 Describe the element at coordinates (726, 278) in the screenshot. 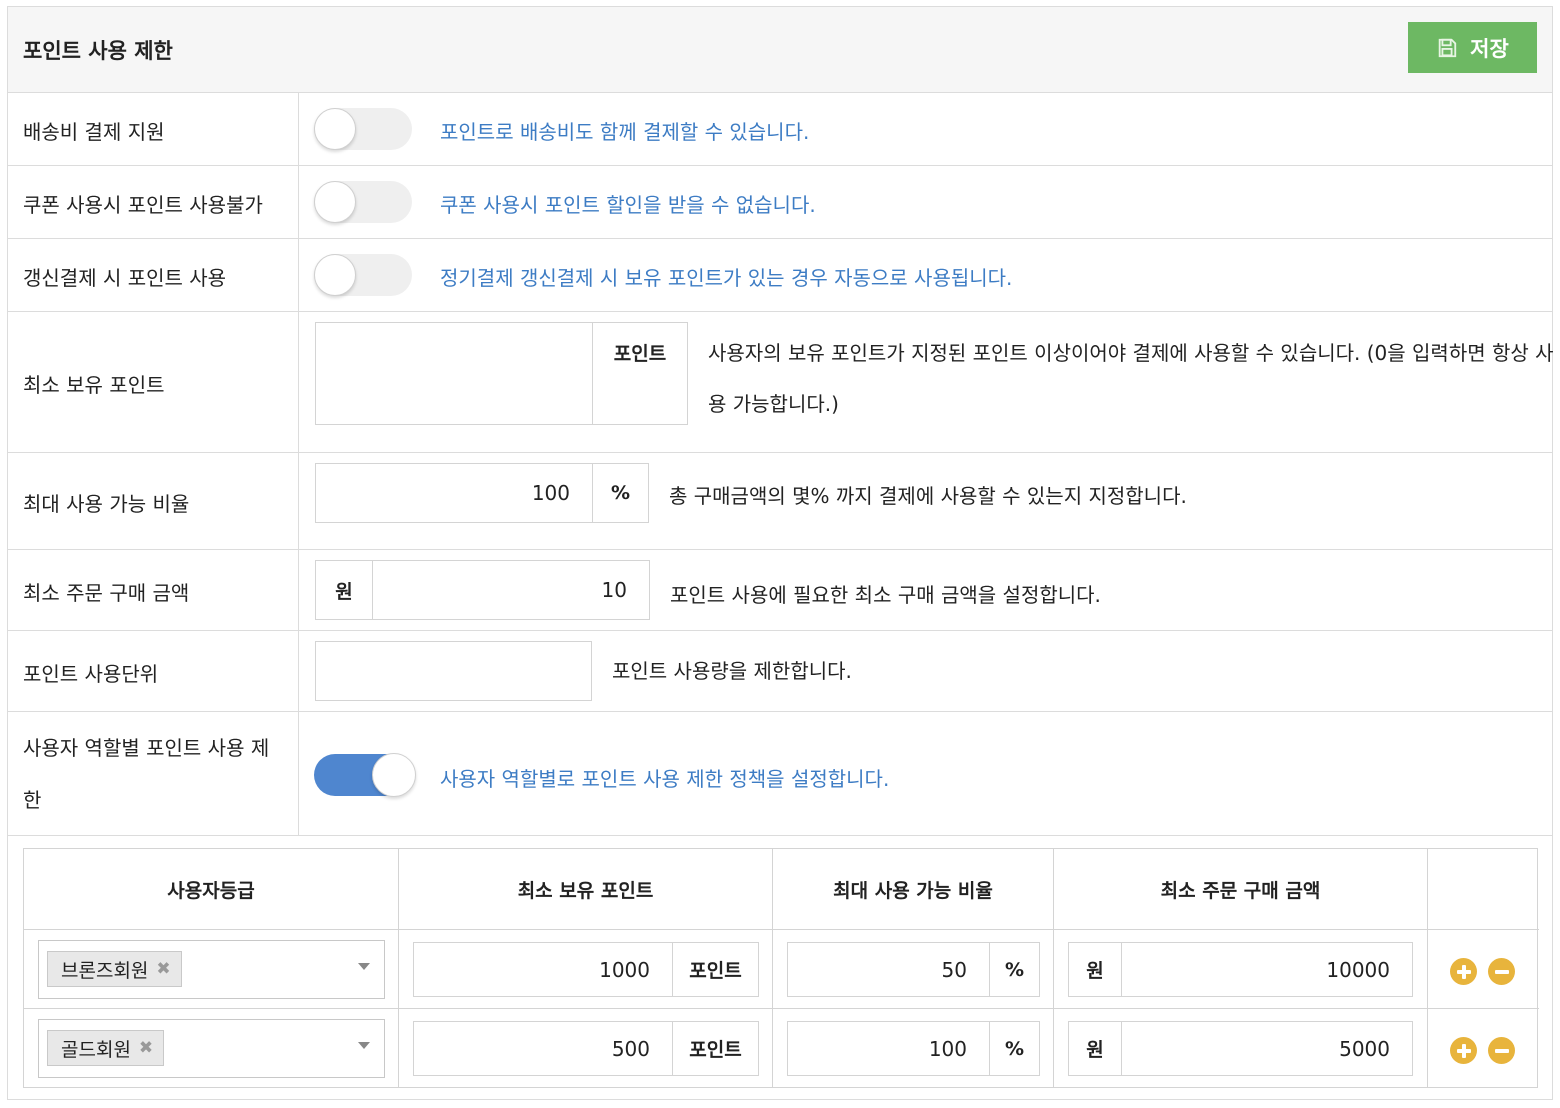

I see `renewal-help: 정기결제 갱신결제 시 보유 포인트가 있는 경우 자동으로 사용됩니다.` at that location.